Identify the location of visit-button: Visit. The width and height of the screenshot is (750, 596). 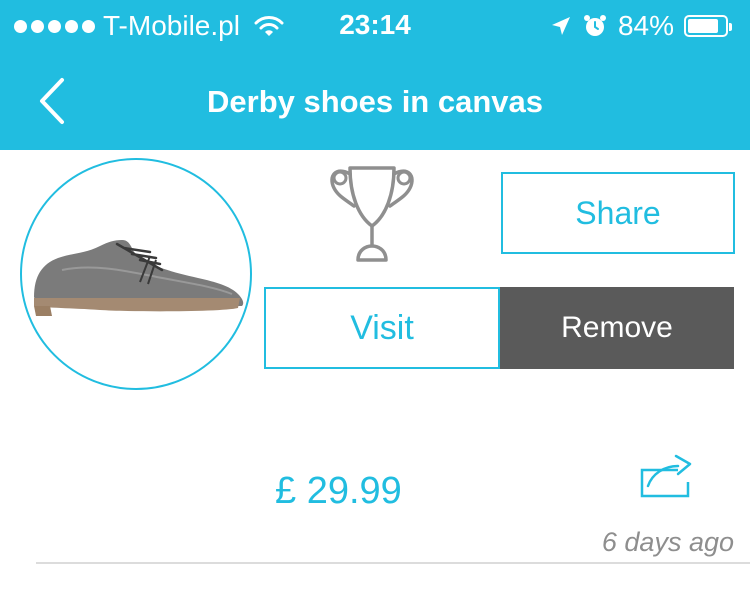
(382, 328).